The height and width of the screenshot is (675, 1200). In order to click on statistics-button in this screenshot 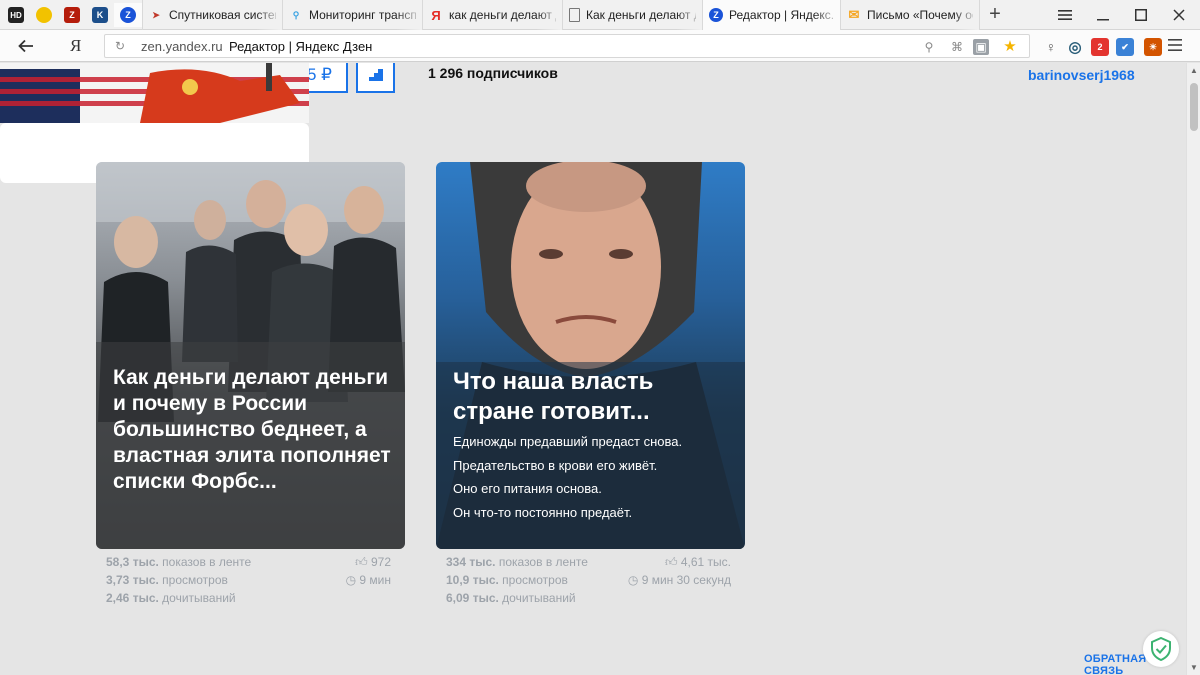, I will do `click(375, 78)`.